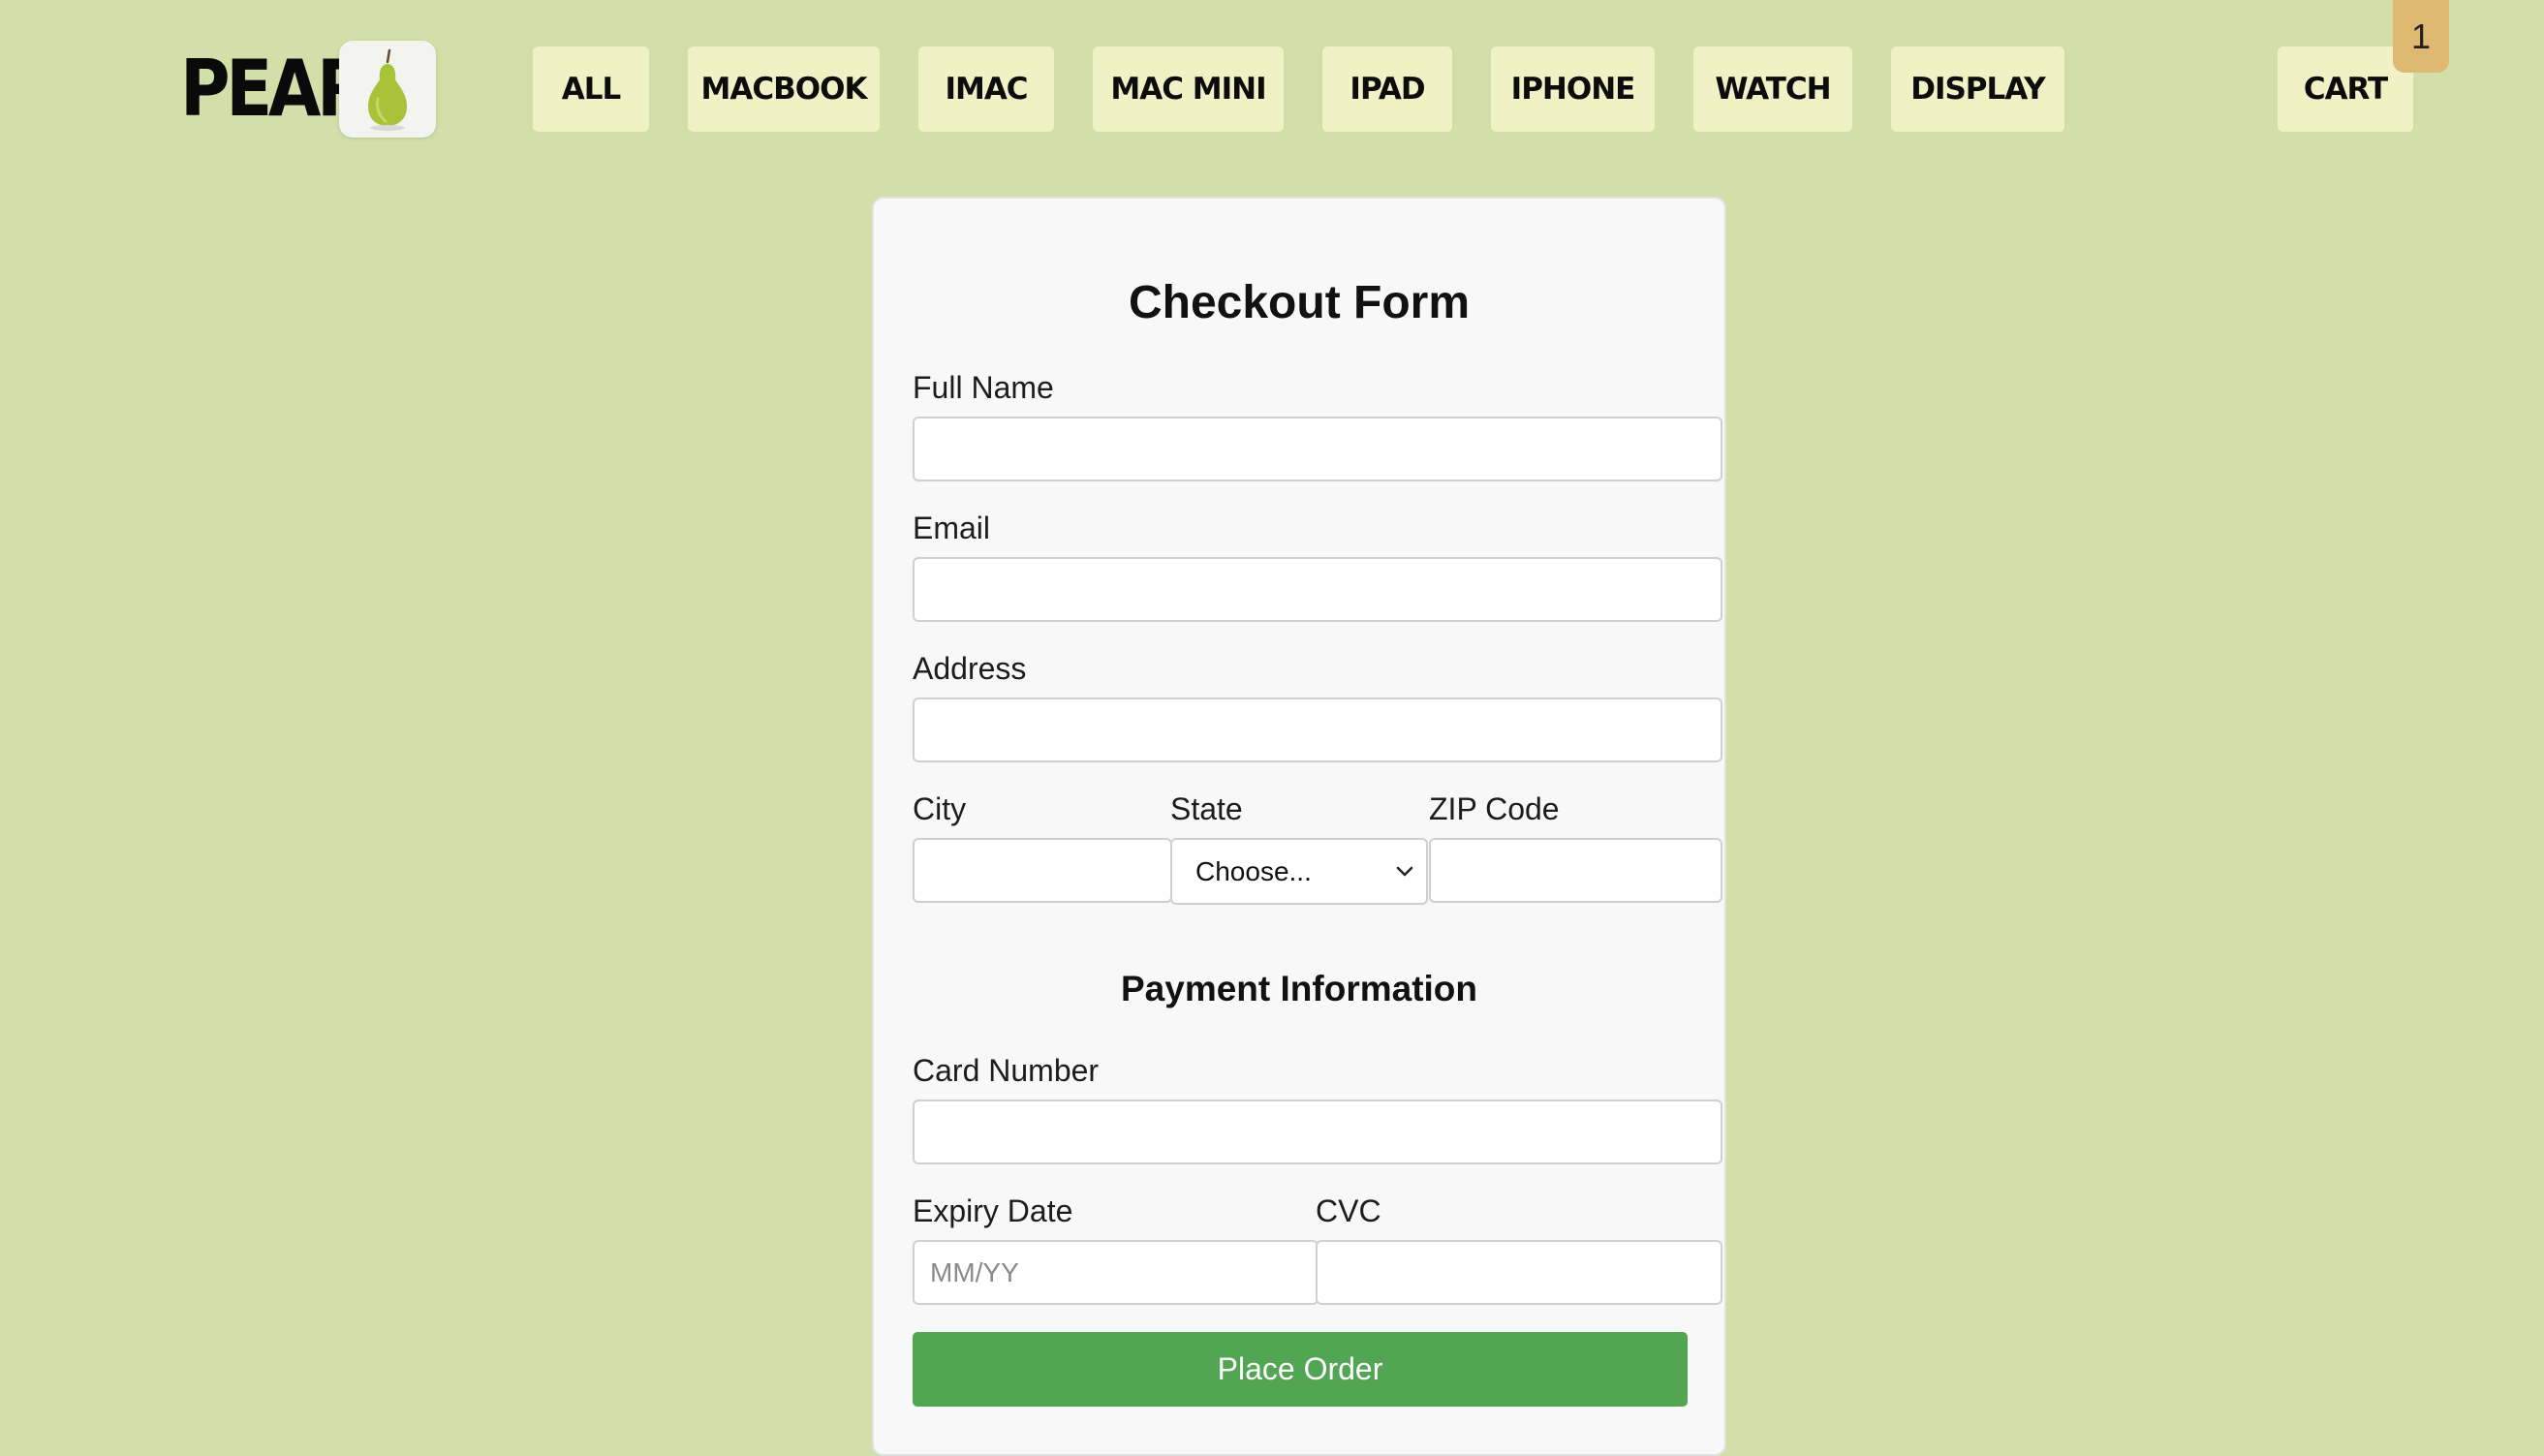 This screenshot has height=1456, width=2544. I want to click on nav-item-imac: IMAC, so click(986, 89).